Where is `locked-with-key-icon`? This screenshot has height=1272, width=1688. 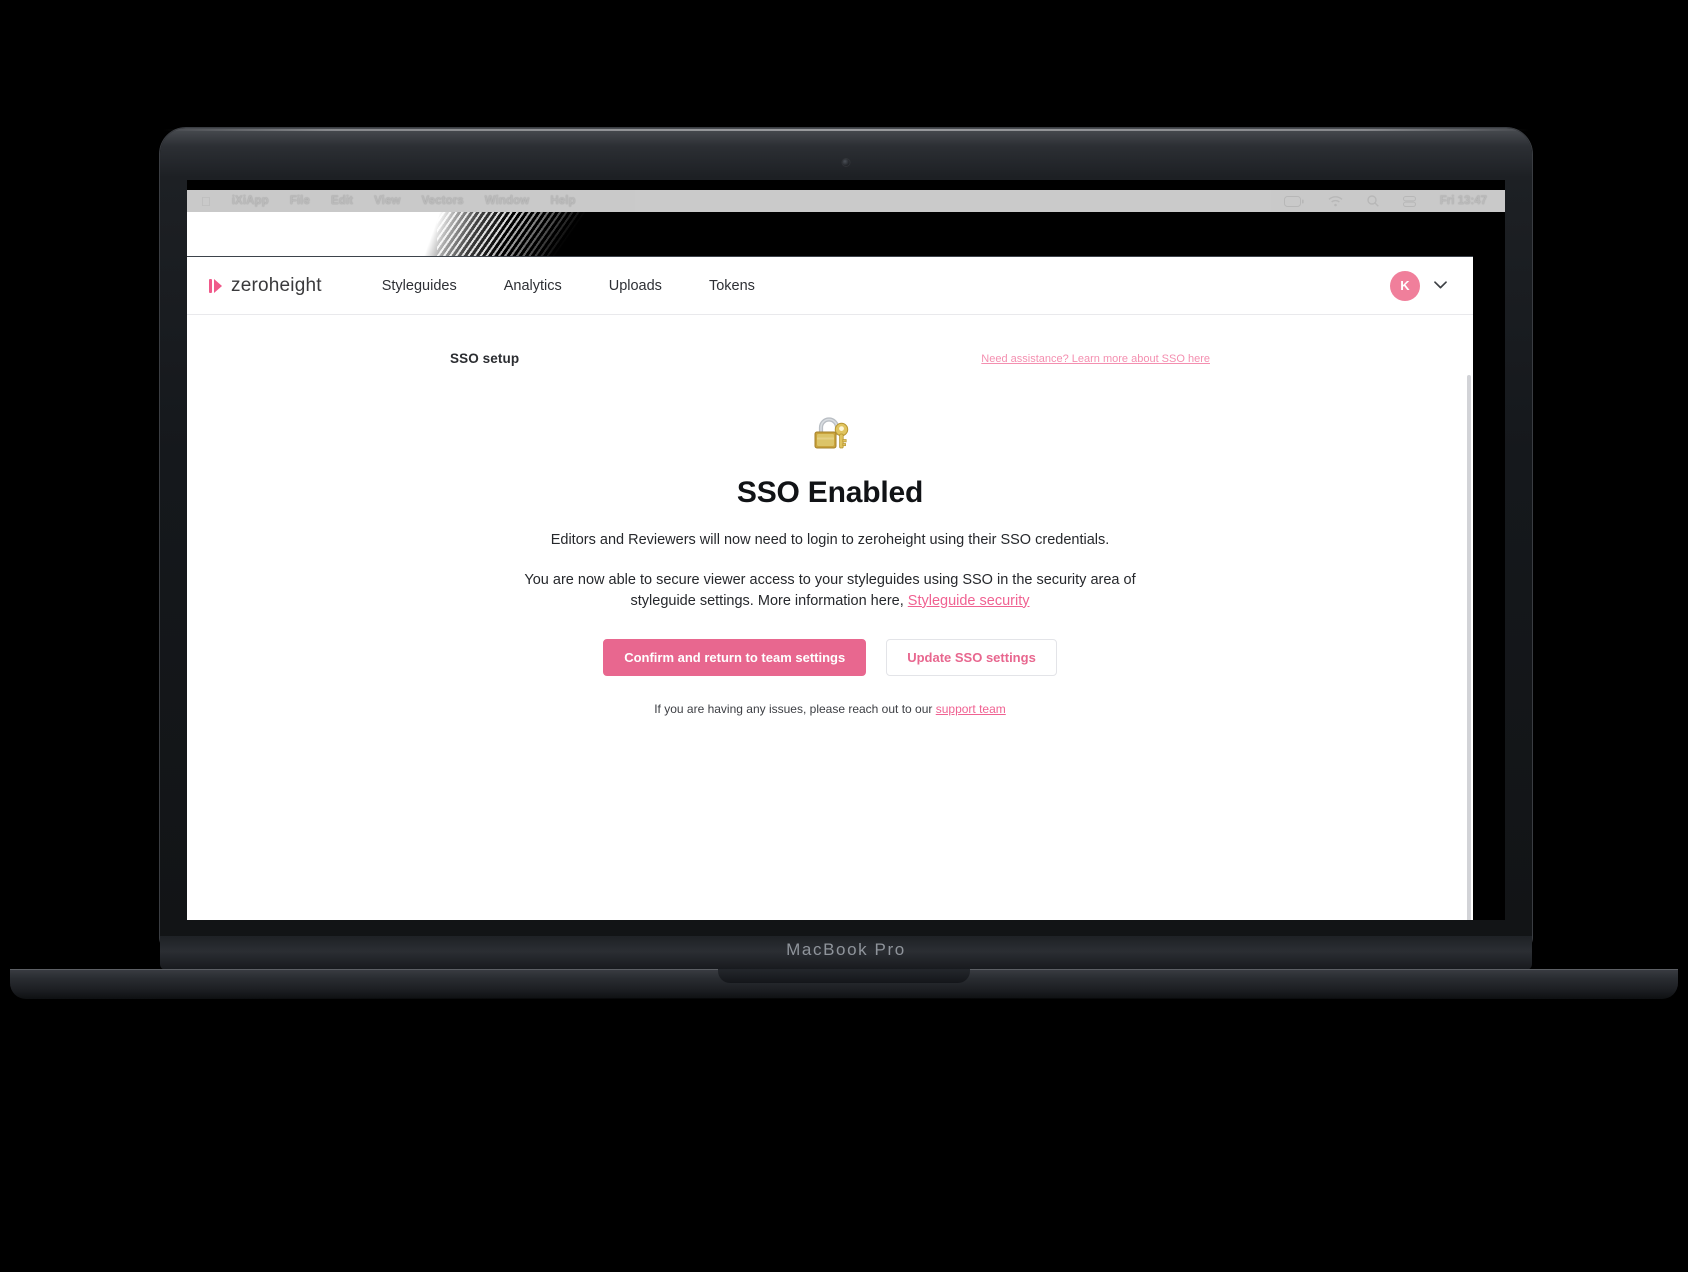
locked-with-key-icon is located at coordinates (830, 434).